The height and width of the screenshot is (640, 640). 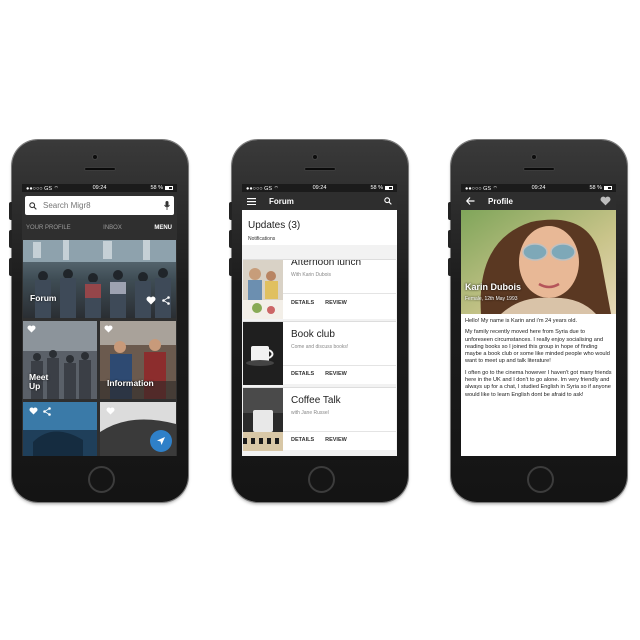 I want to click on menu-tabs: YOUR PROFILE INBOX MENU, so click(x=99, y=228).